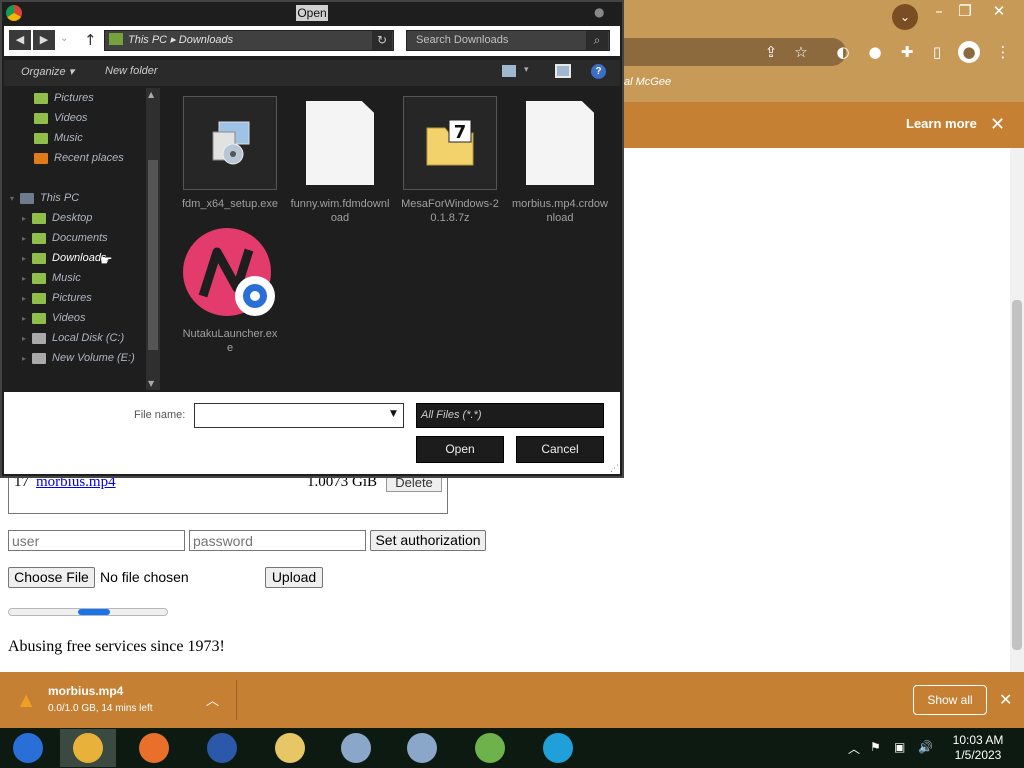 Image resolution: width=1024 pixels, height=768 pixels. Describe the element at coordinates (131, 71) in the screenshot. I see `new-folder-button: New folder` at that location.